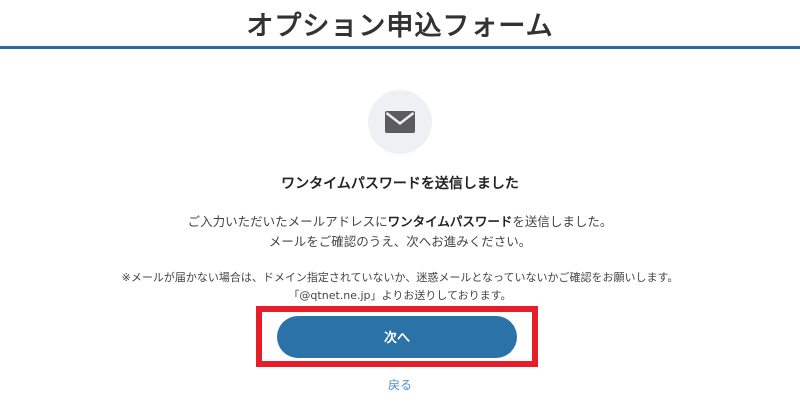  I want to click on page-header: オプション申込フォーム, so click(400, 24).